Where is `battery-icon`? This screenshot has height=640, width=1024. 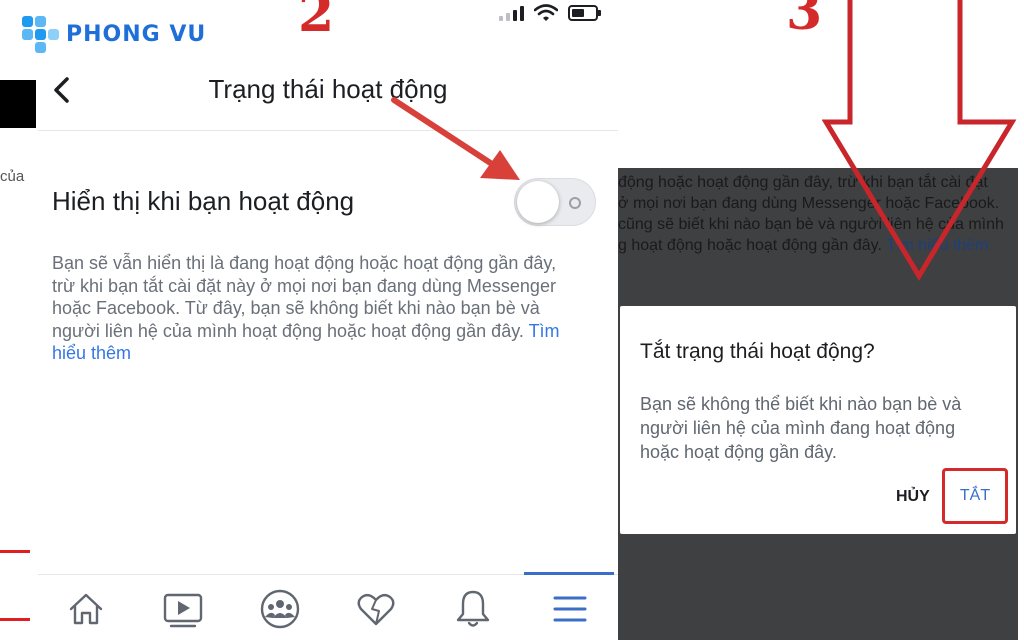
battery-icon is located at coordinates (584, 13).